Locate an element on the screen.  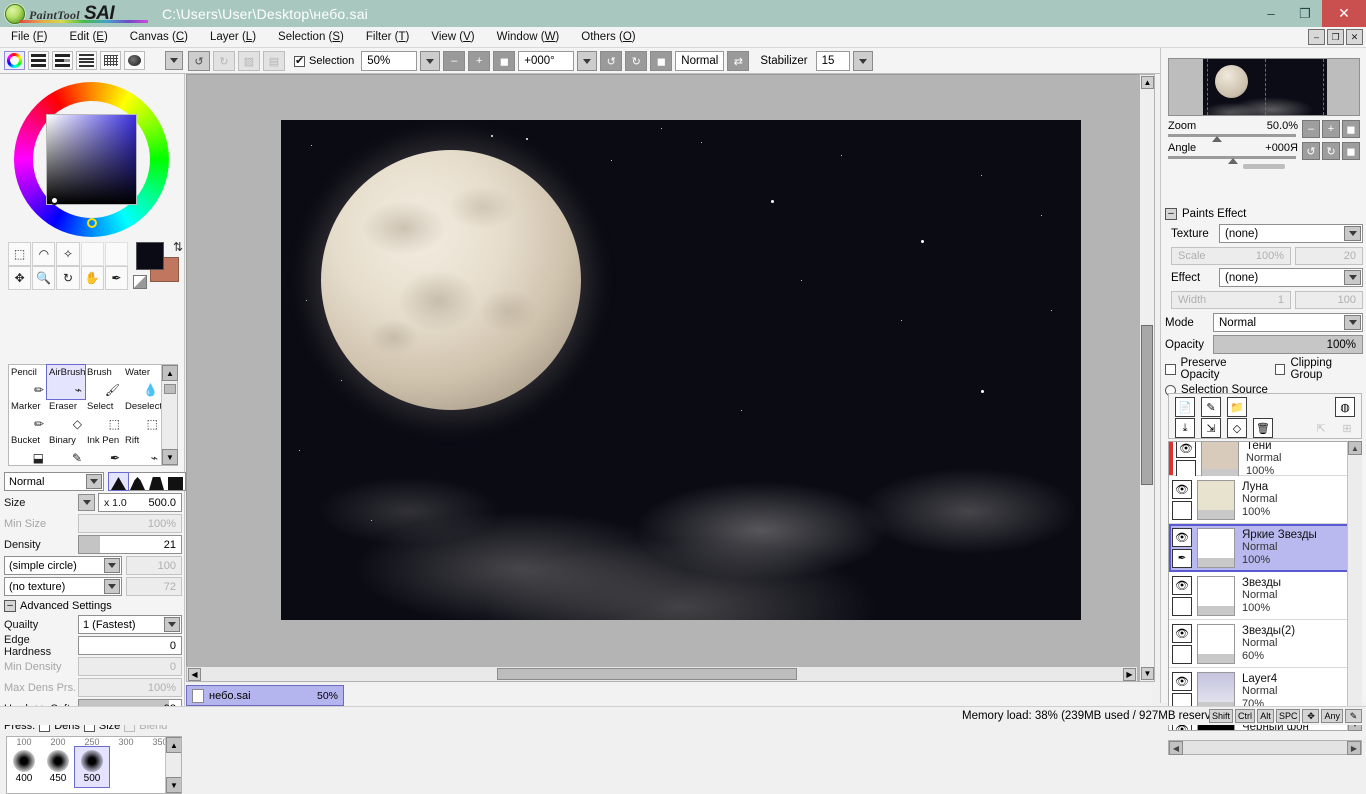
rotate-ccw-button: ↺ is located at coordinates (611, 61).